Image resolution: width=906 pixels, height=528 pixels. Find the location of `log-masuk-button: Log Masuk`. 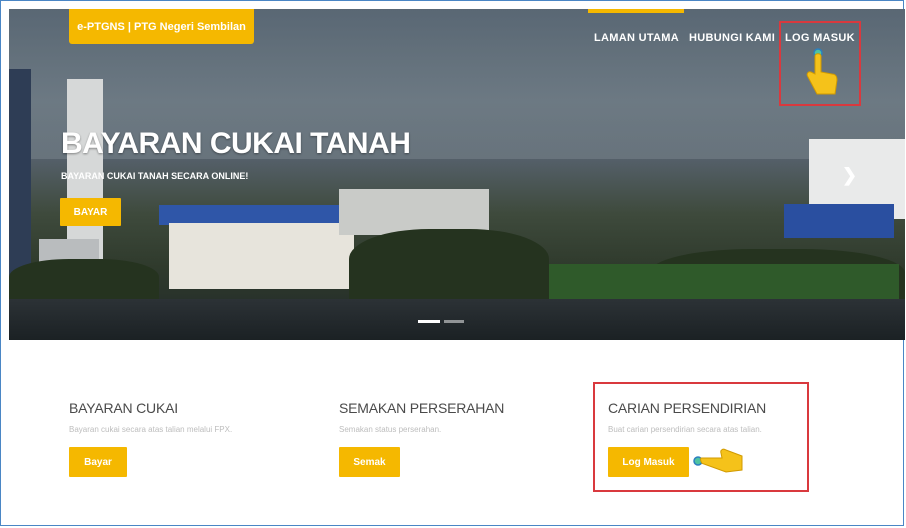

log-masuk-button: Log Masuk is located at coordinates (648, 462).